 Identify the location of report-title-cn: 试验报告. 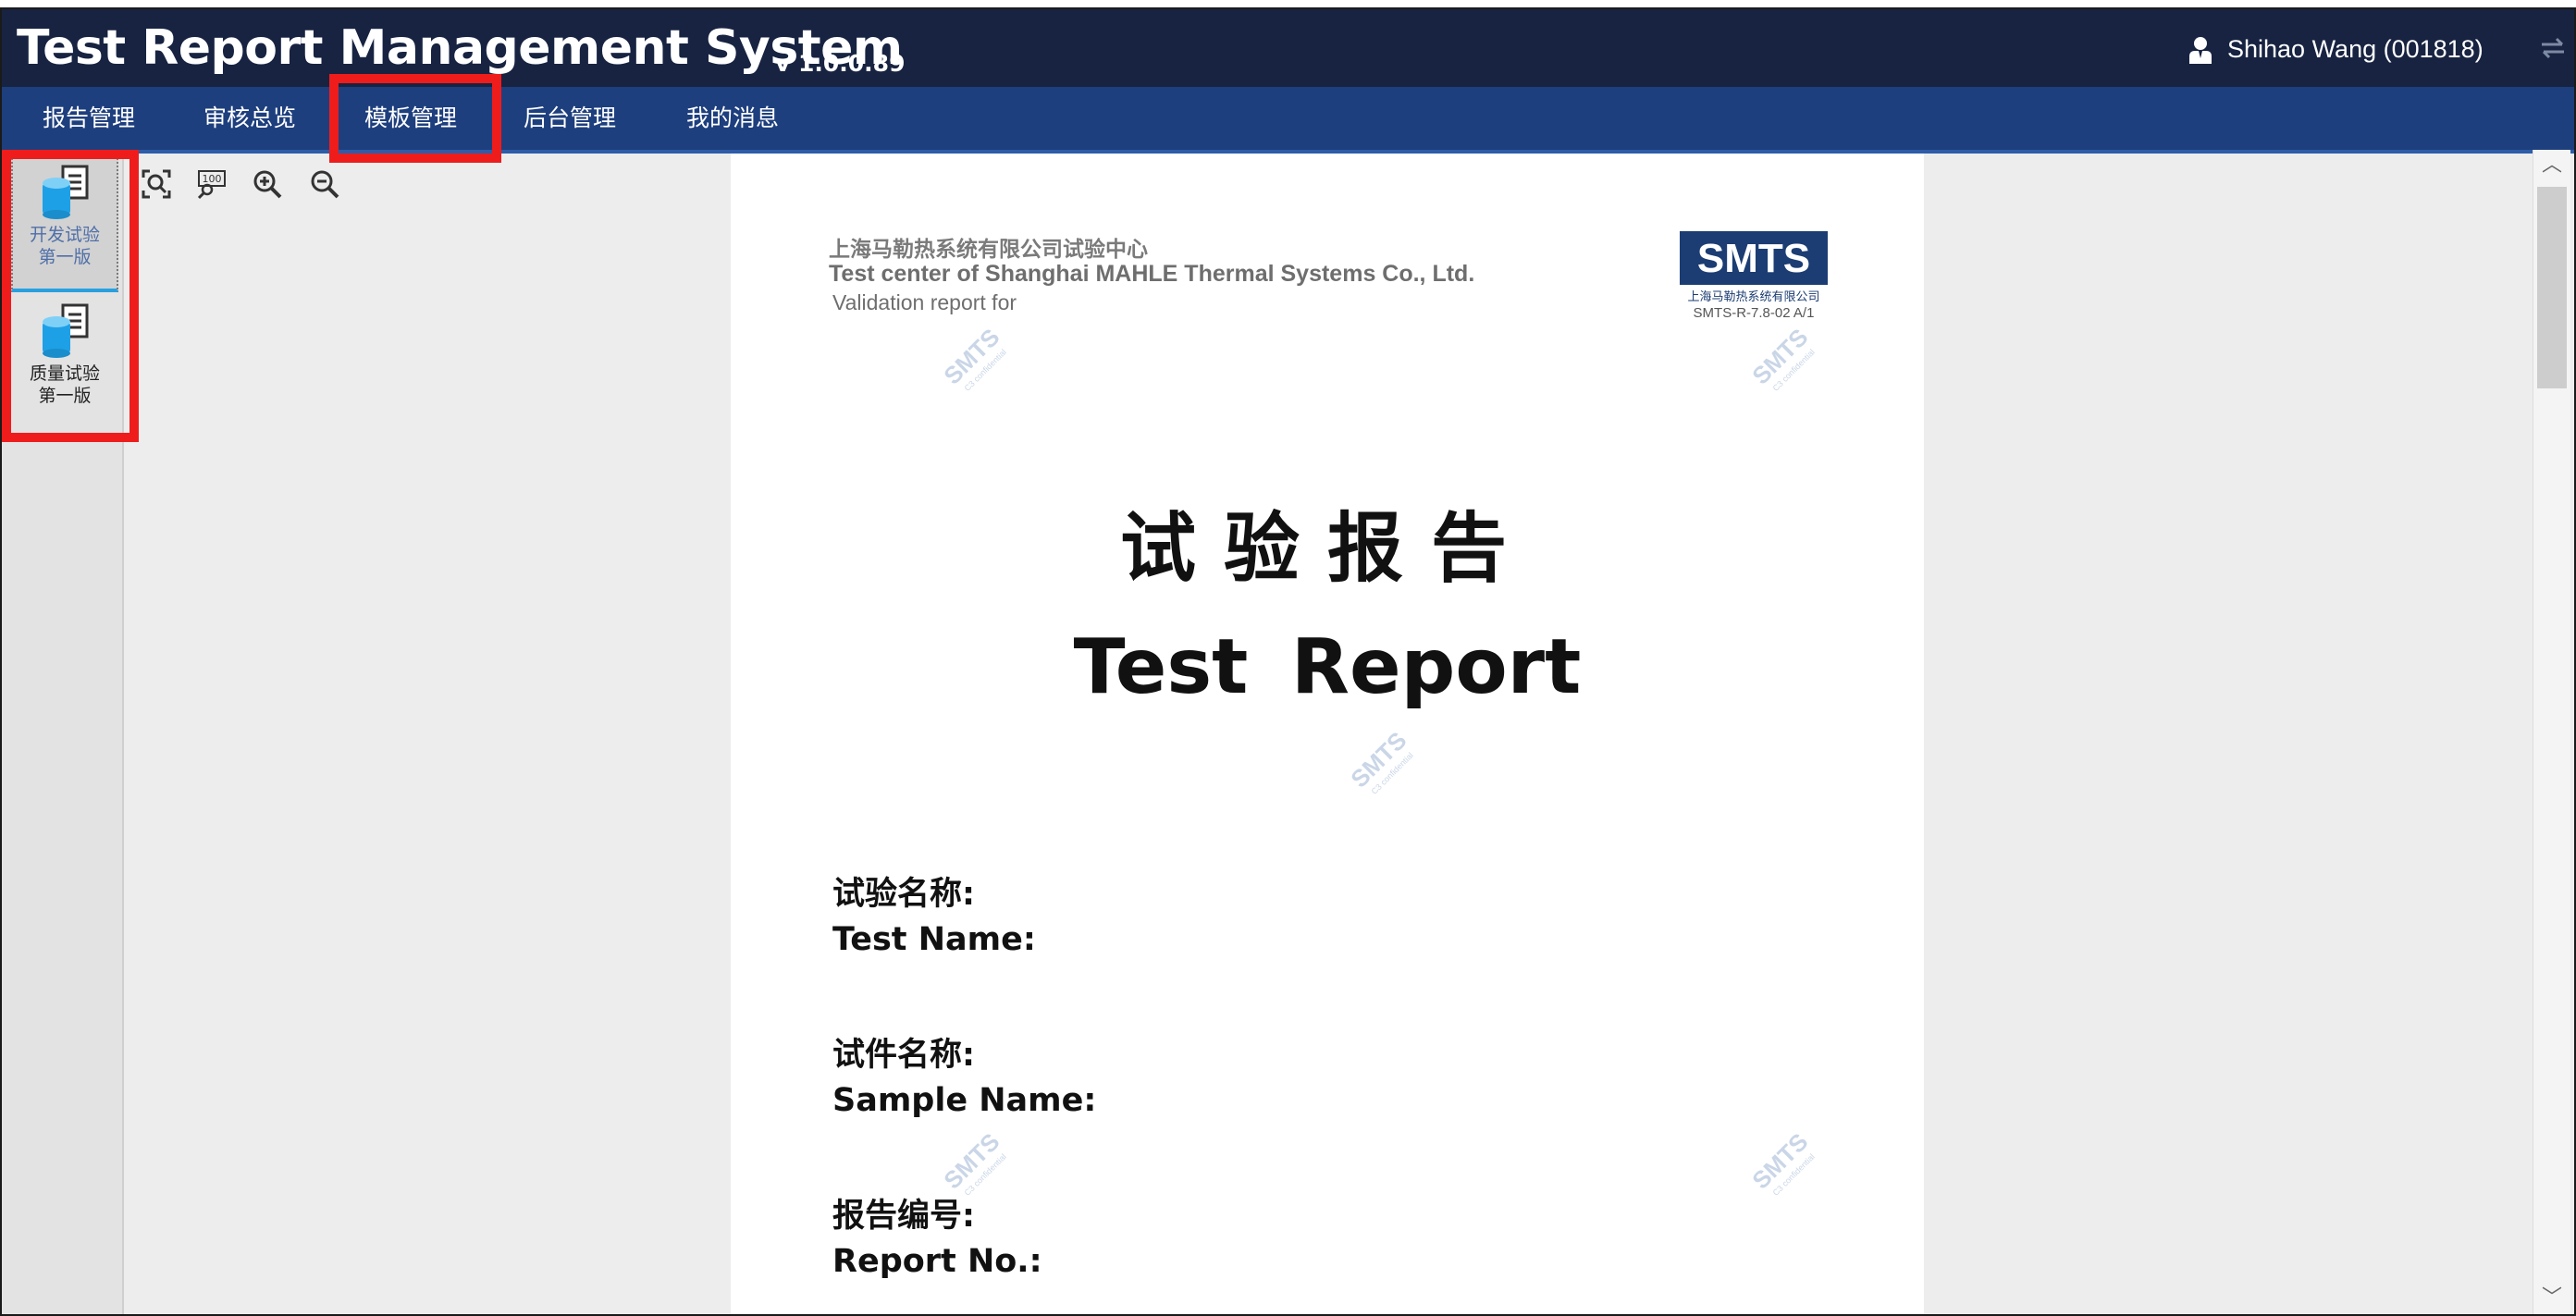
(1327, 549).